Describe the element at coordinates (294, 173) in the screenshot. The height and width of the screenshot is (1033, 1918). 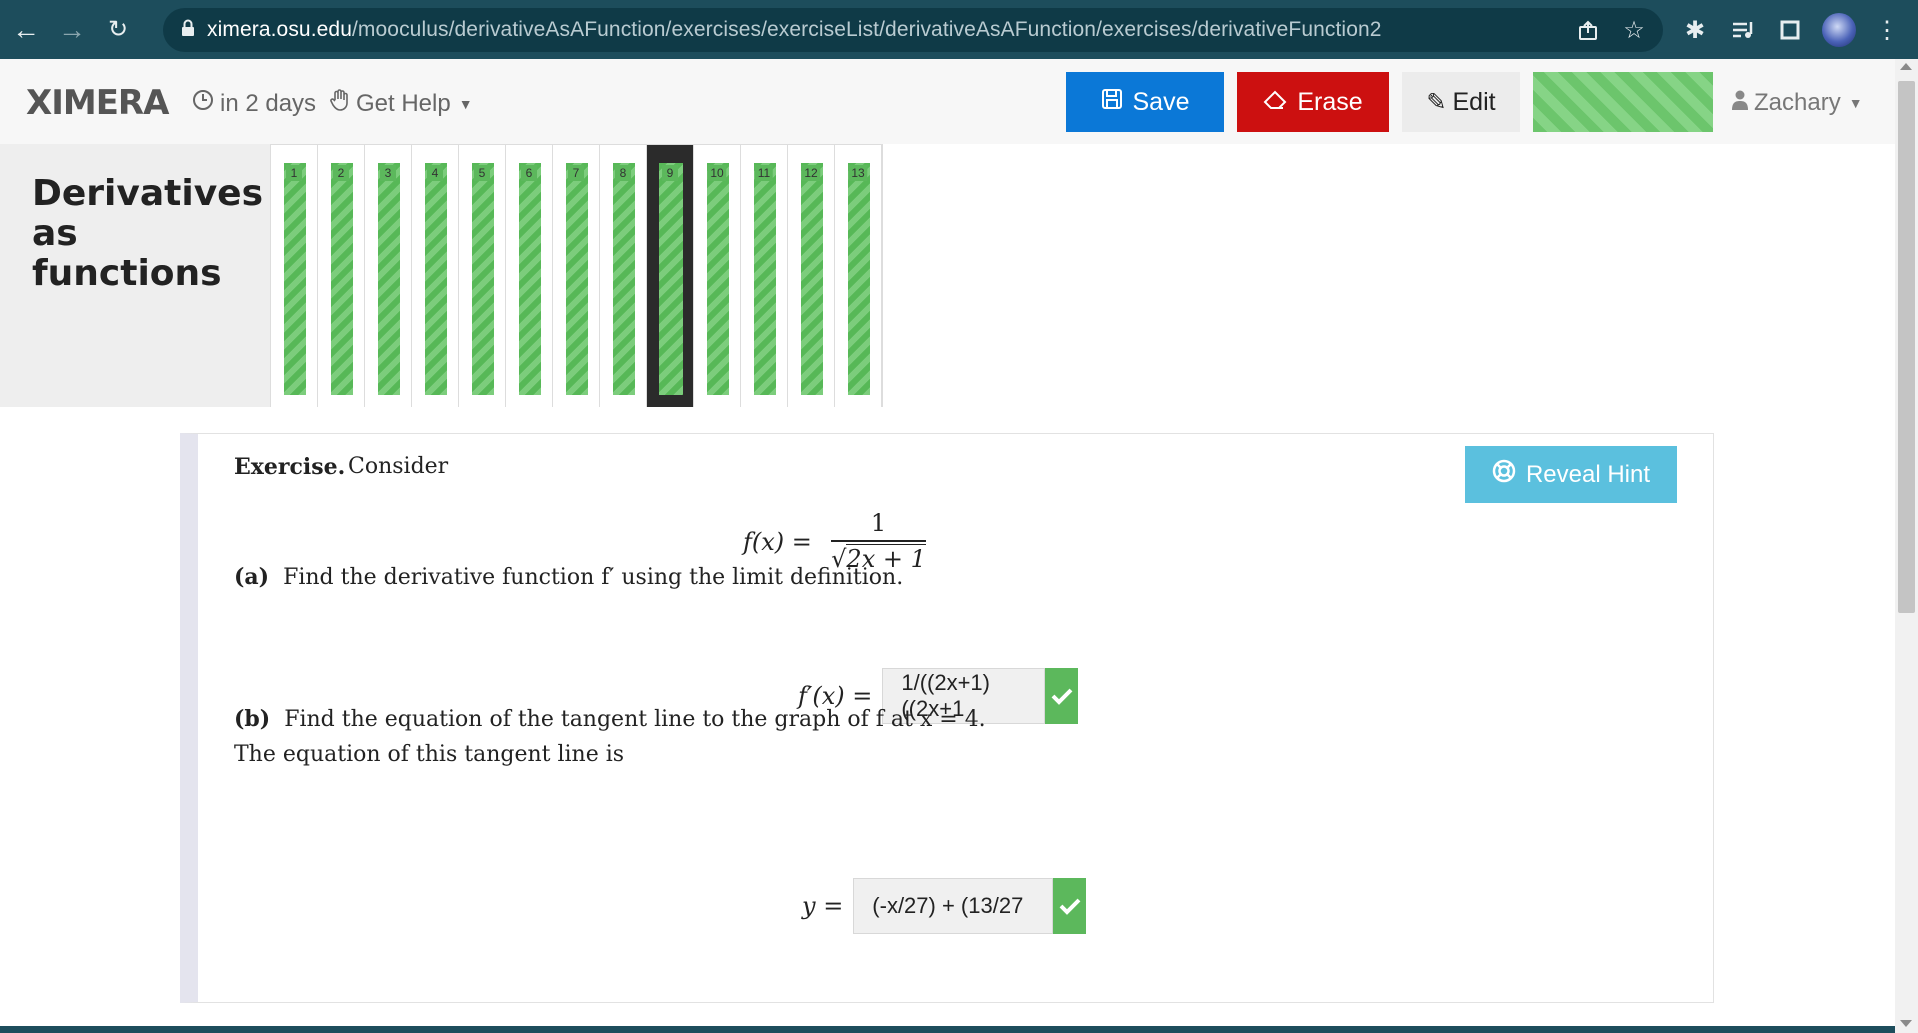
I see `problem-number: 1` at that location.